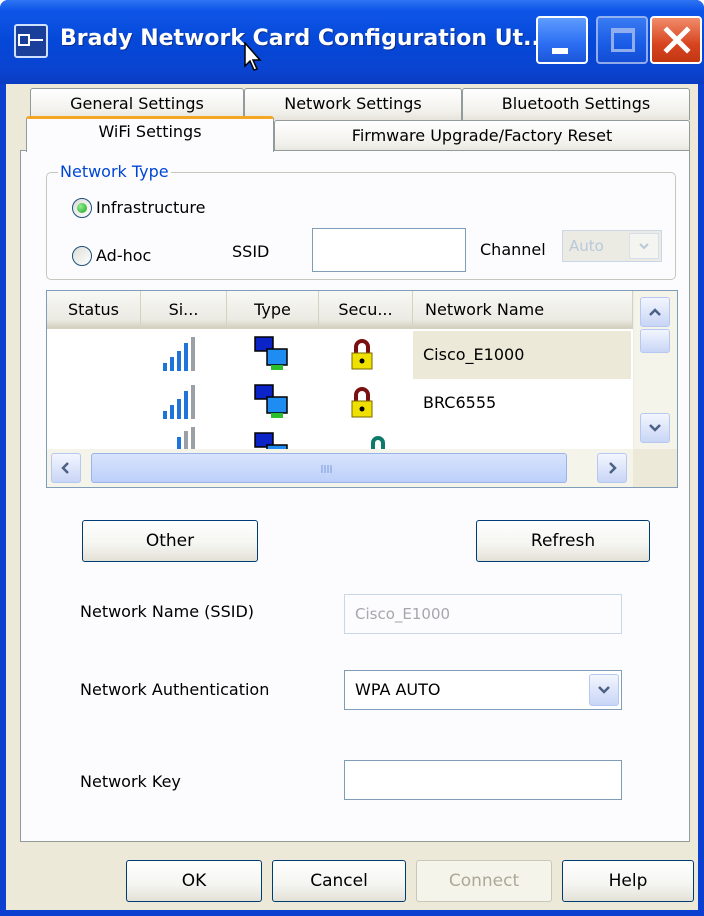 The width and height of the screenshot is (704, 916). I want to click on network-key-field, so click(483, 780).